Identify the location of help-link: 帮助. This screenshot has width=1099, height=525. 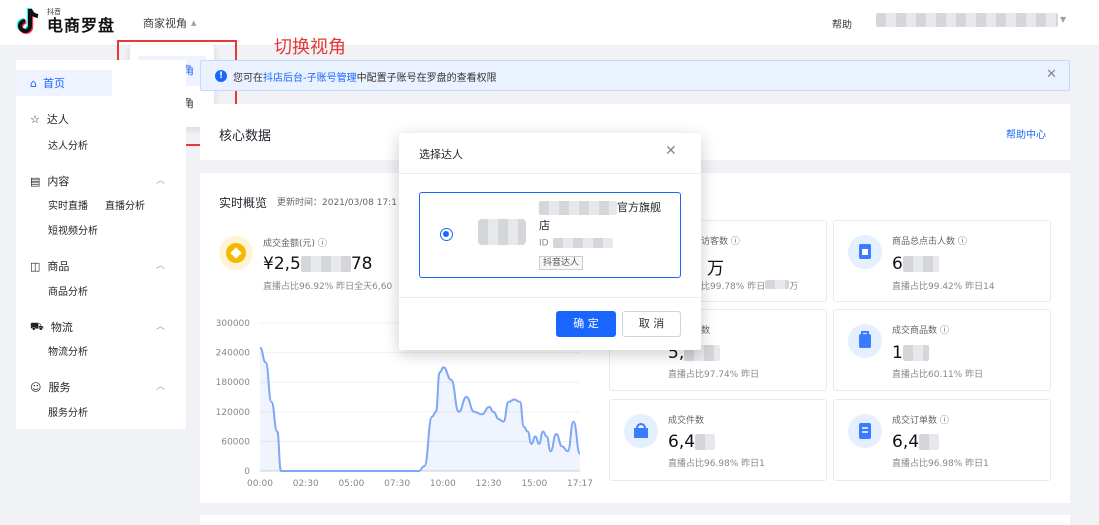
(842, 23).